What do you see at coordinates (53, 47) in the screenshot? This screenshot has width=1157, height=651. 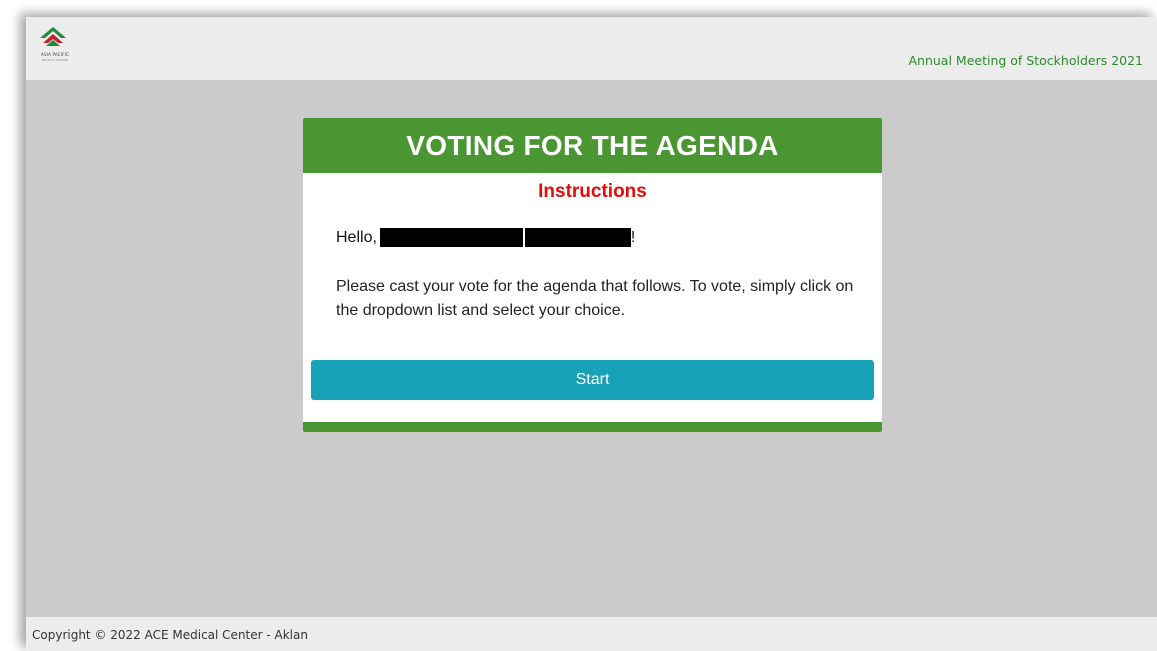 I see `brand-logo: ASIA PACIFIC MEDICAL CENTER` at bounding box center [53, 47].